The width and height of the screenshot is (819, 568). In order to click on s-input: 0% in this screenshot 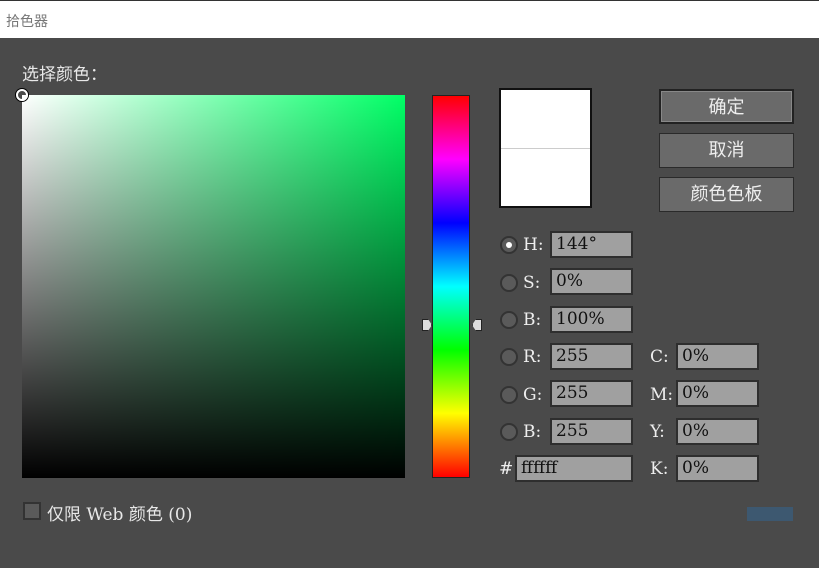, I will do `click(591, 281)`.